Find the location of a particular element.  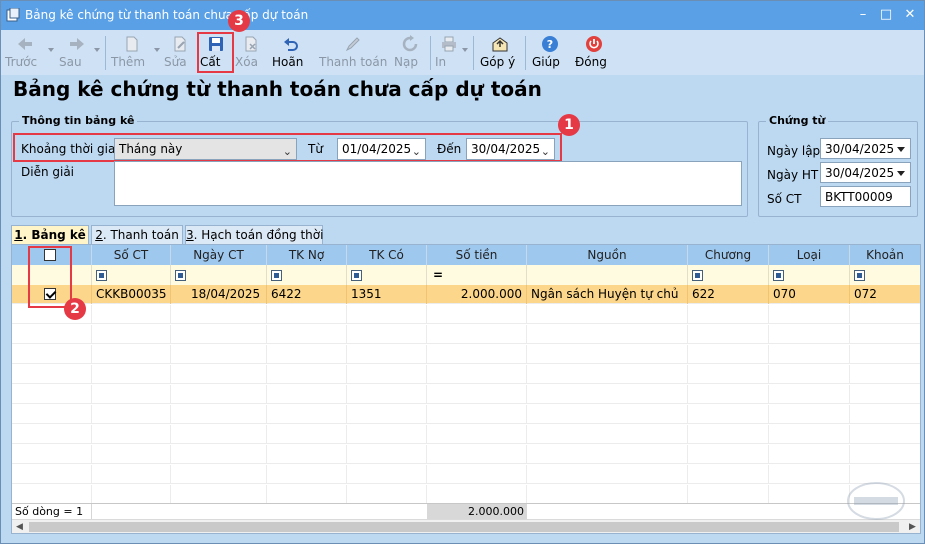

add-dropdown-icon is located at coordinates (157, 50).